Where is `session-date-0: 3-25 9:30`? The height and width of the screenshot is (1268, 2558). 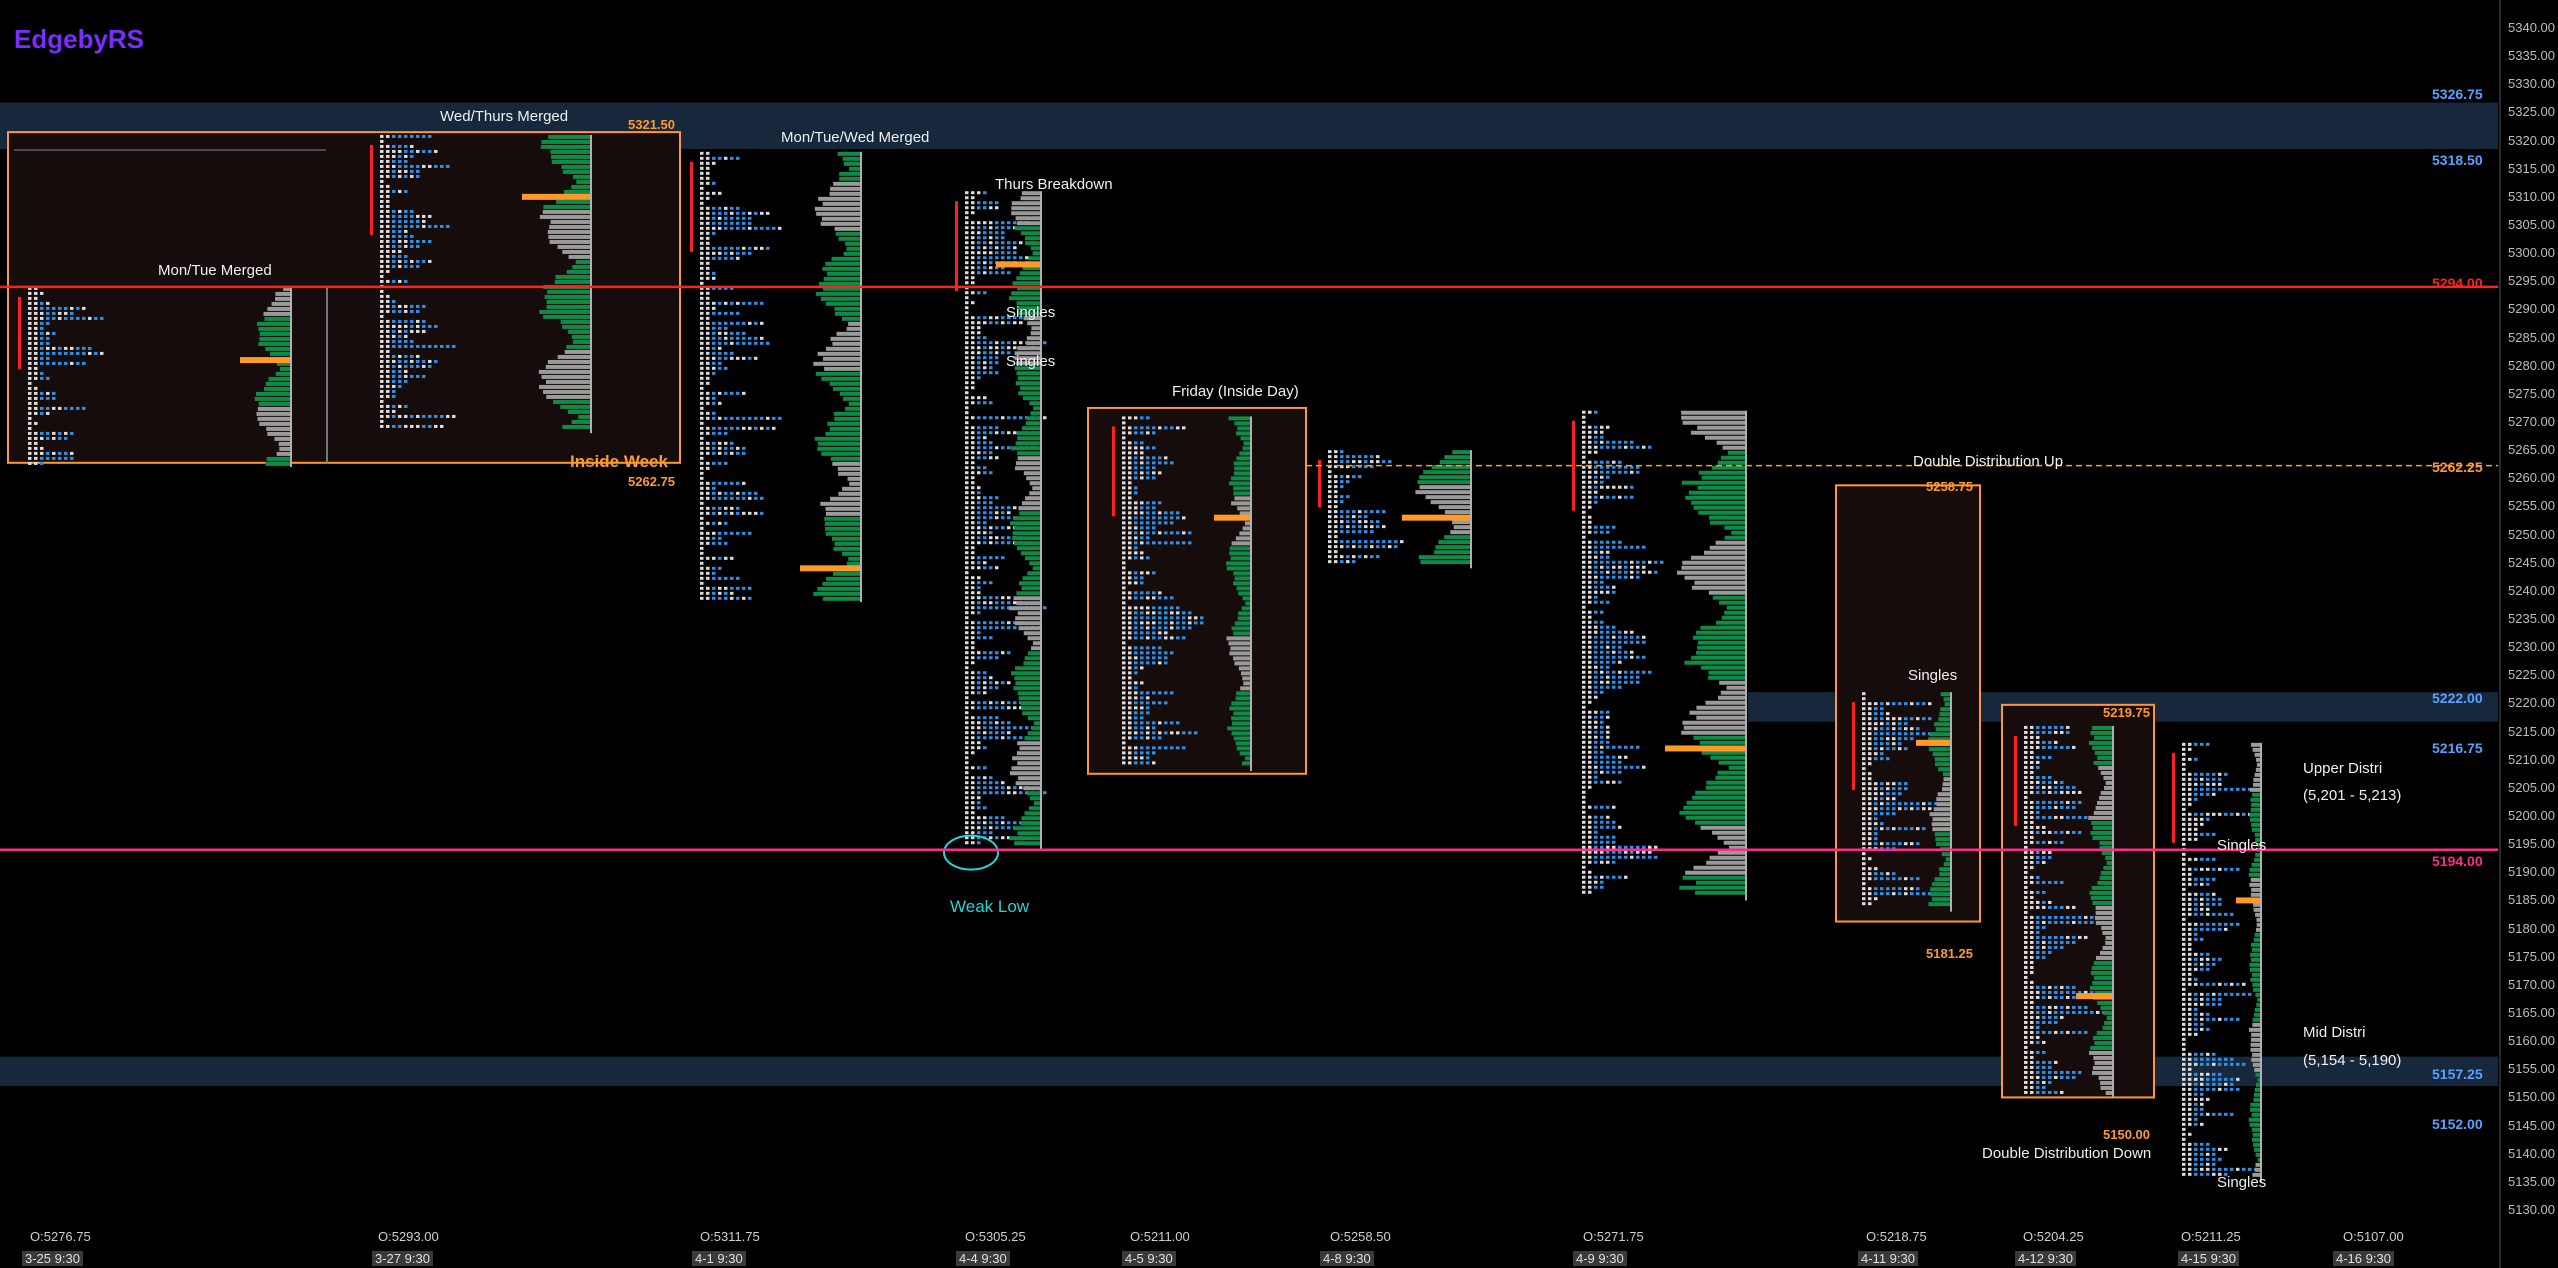 session-date-0: 3-25 9:30 is located at coordinates (52, 1258).